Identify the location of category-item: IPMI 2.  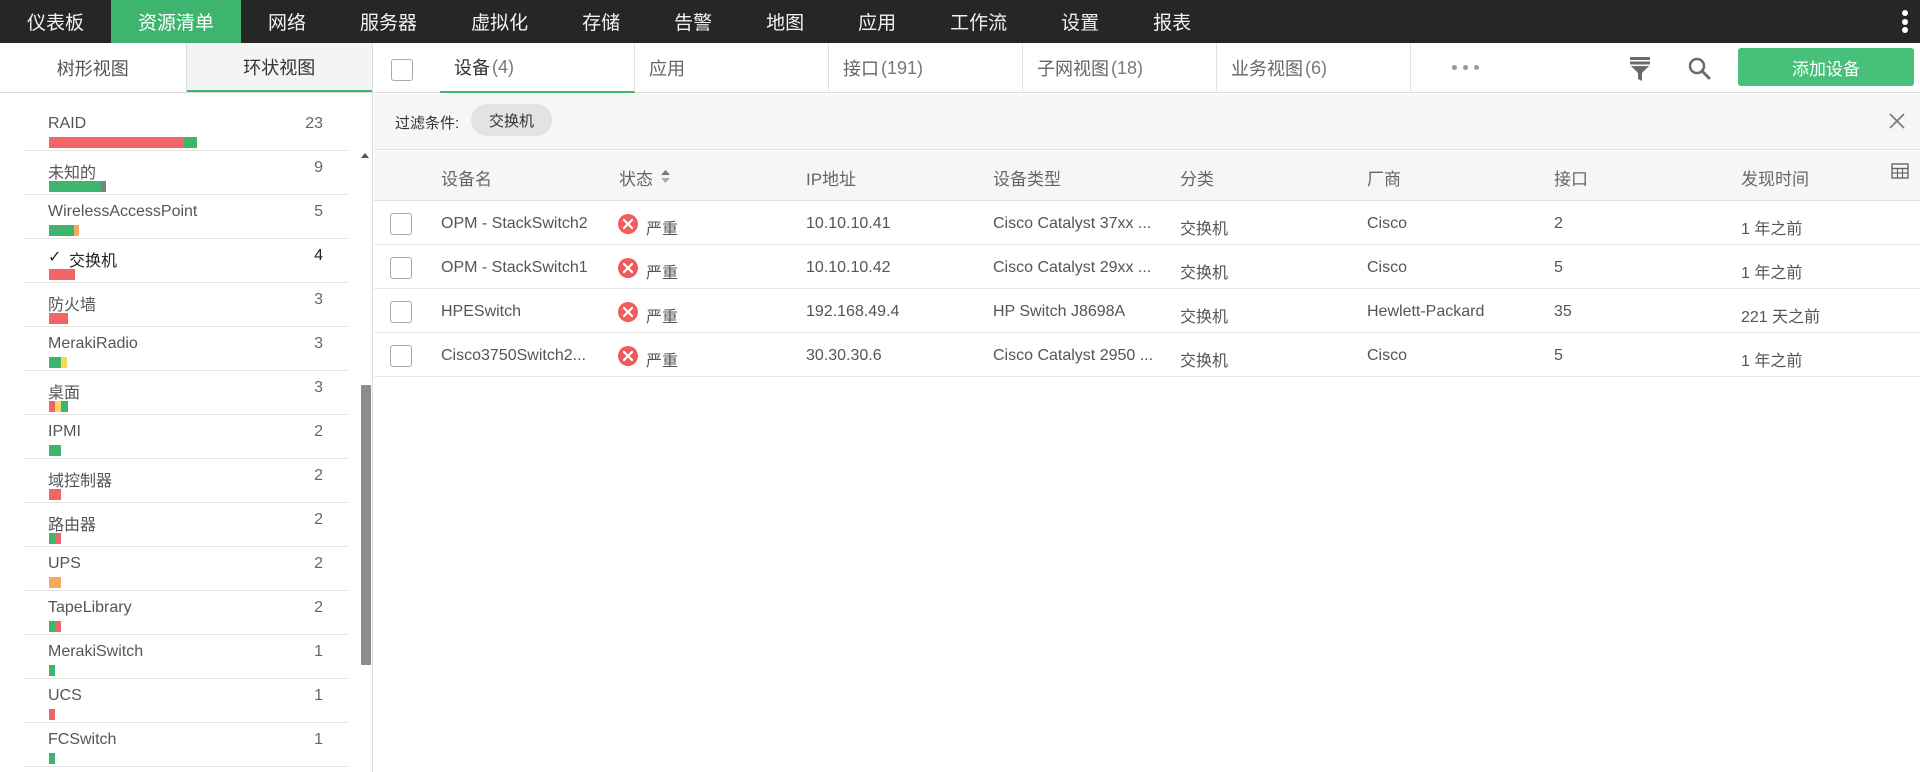
(186, 437).